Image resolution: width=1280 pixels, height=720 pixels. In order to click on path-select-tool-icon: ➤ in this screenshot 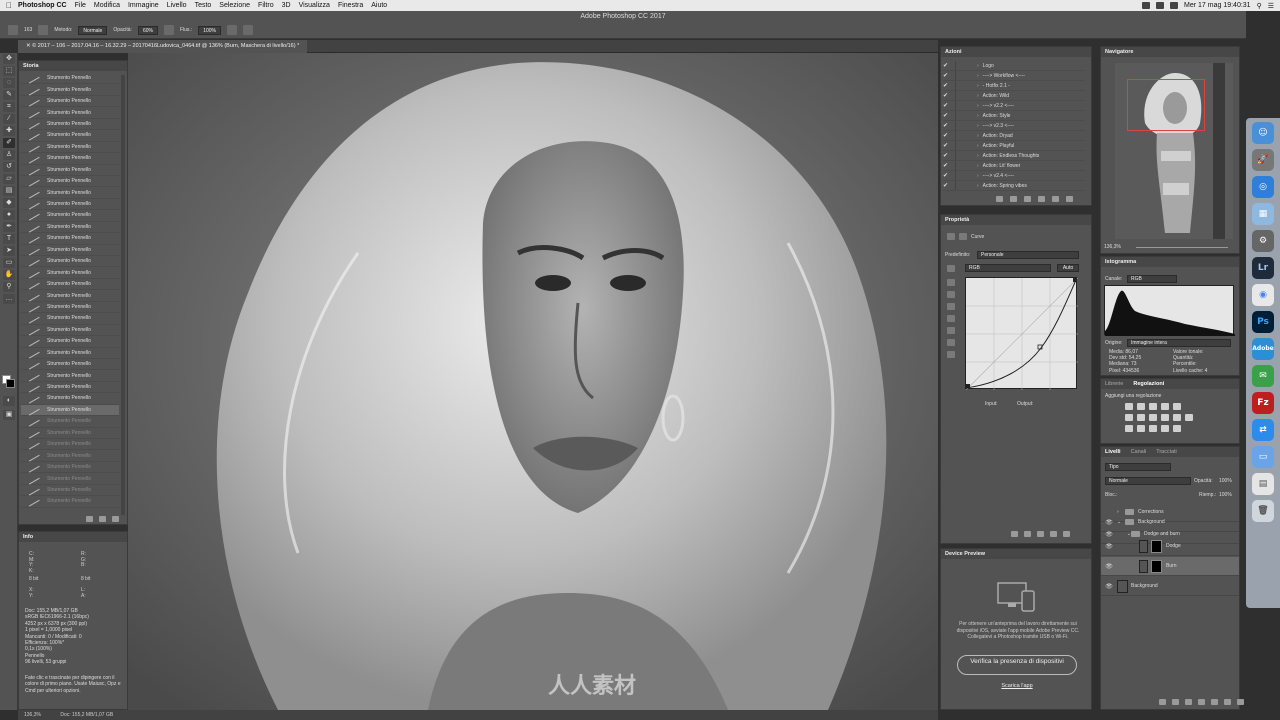, I will do `click(9, 251)`.